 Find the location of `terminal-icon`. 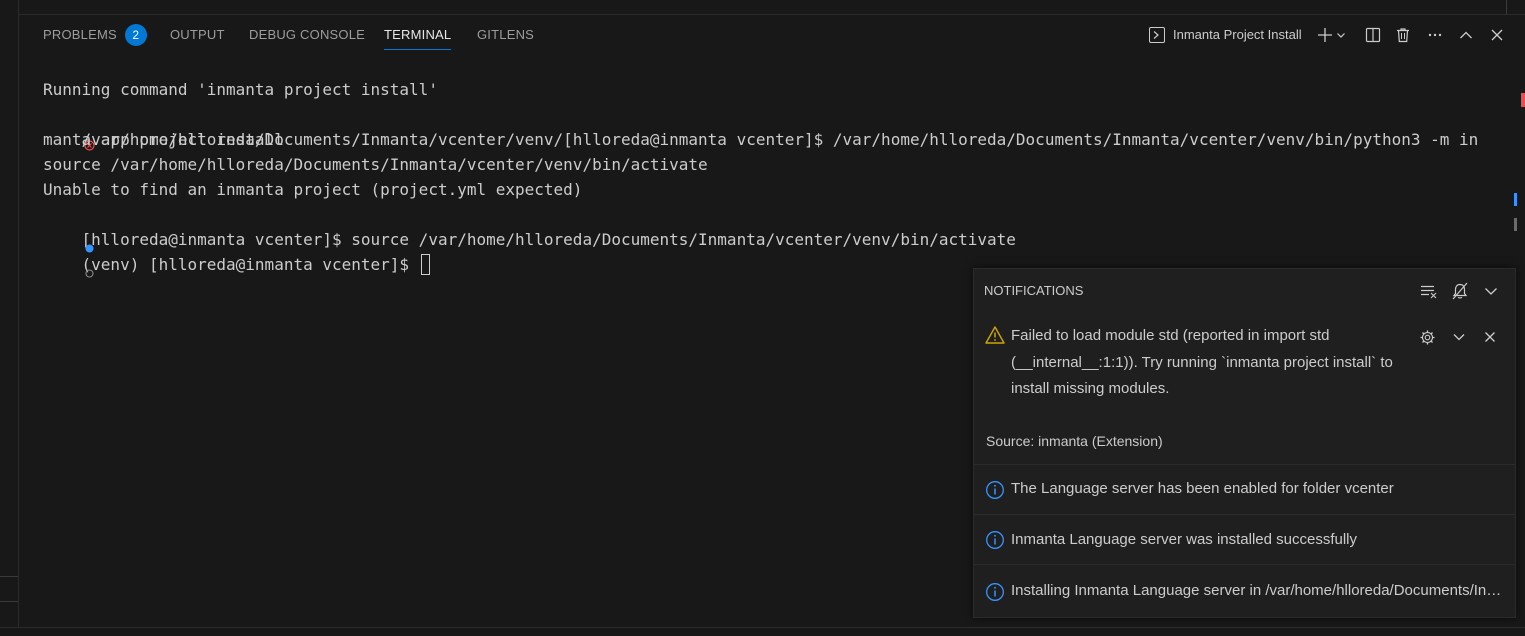

terminal-icon is located at coordinates (1157, 35).